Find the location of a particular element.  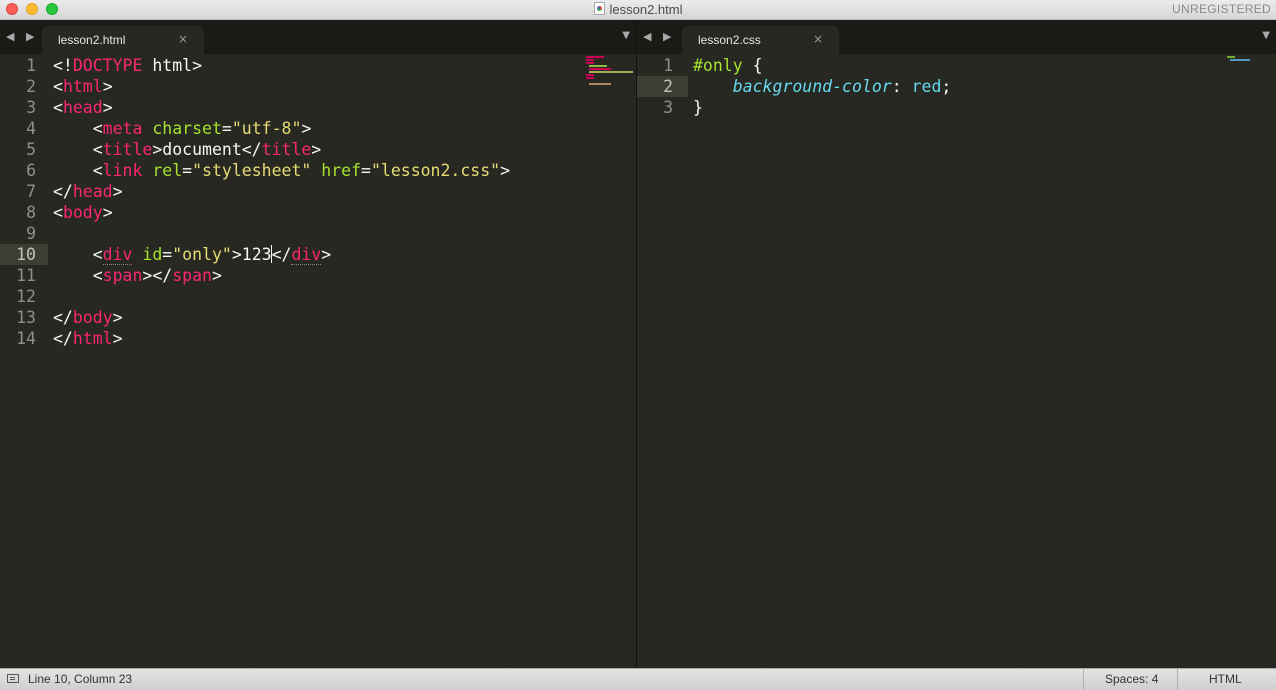

right-tabbar: ◀ ▶ lesson2.css × ▼ is located at coordinates (956, 37).